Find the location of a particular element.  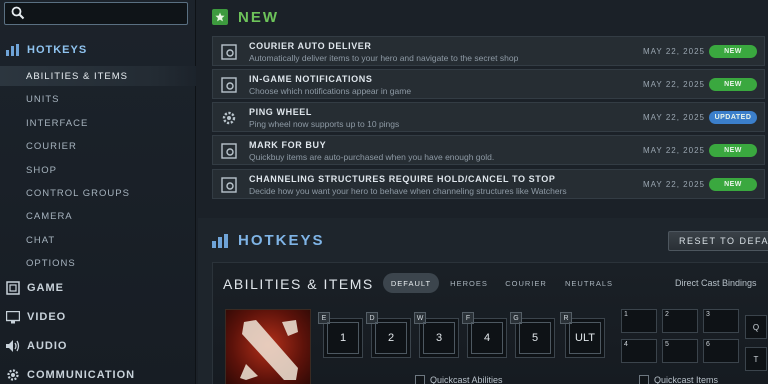

ability-slot-label: 5 is located at coordinates (535, 338).